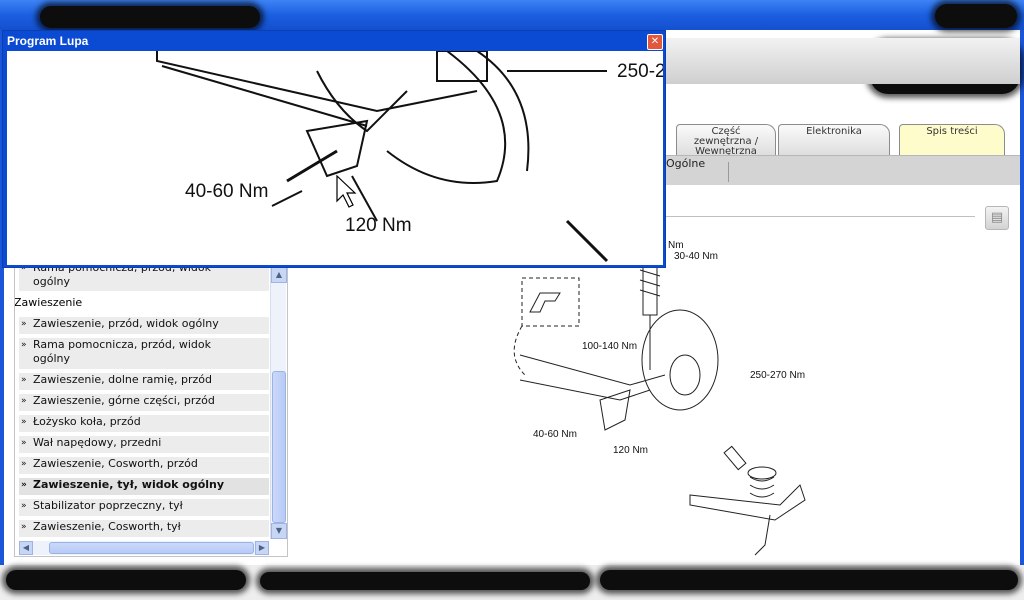  What do you see at coordinates (728, 172) in the screenshot?
I see `subbar-separator` at bounding box center [728, 172].